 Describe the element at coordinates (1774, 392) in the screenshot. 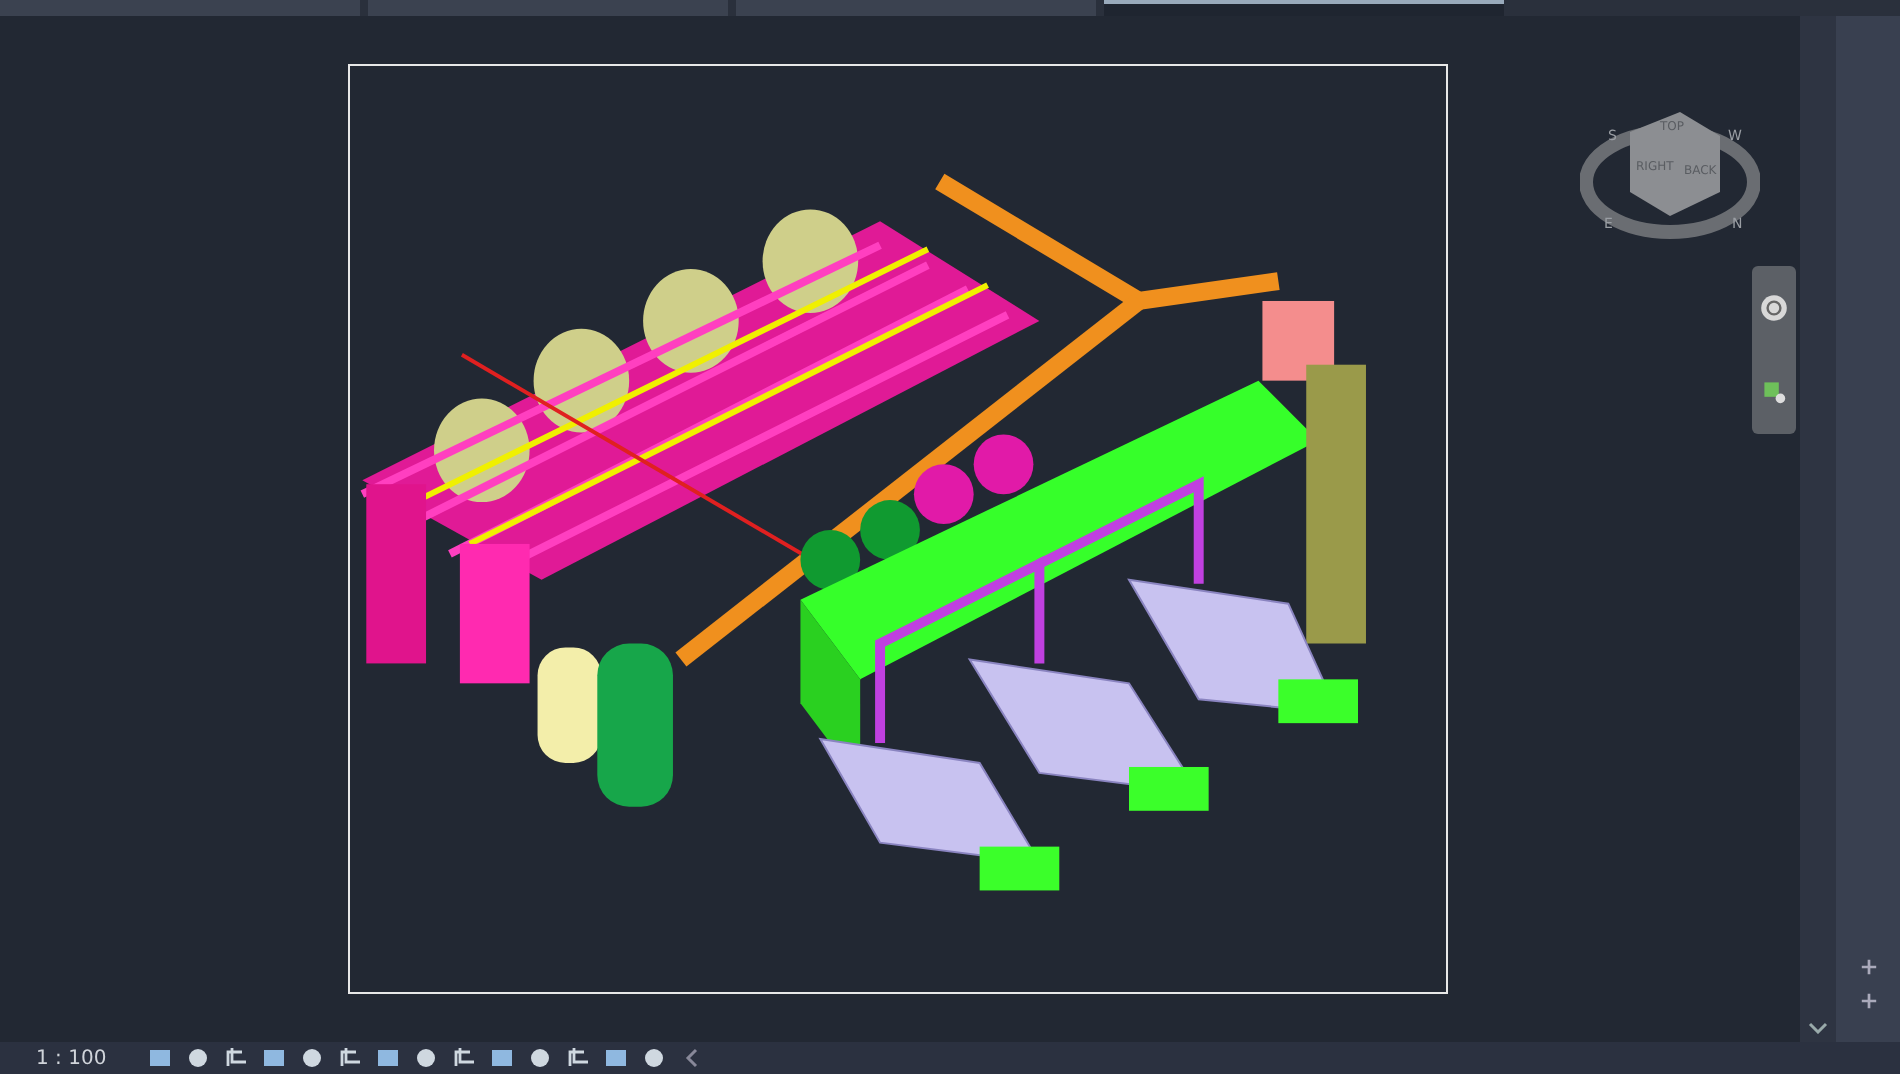

I see `pan-zoom-icon` at that location.